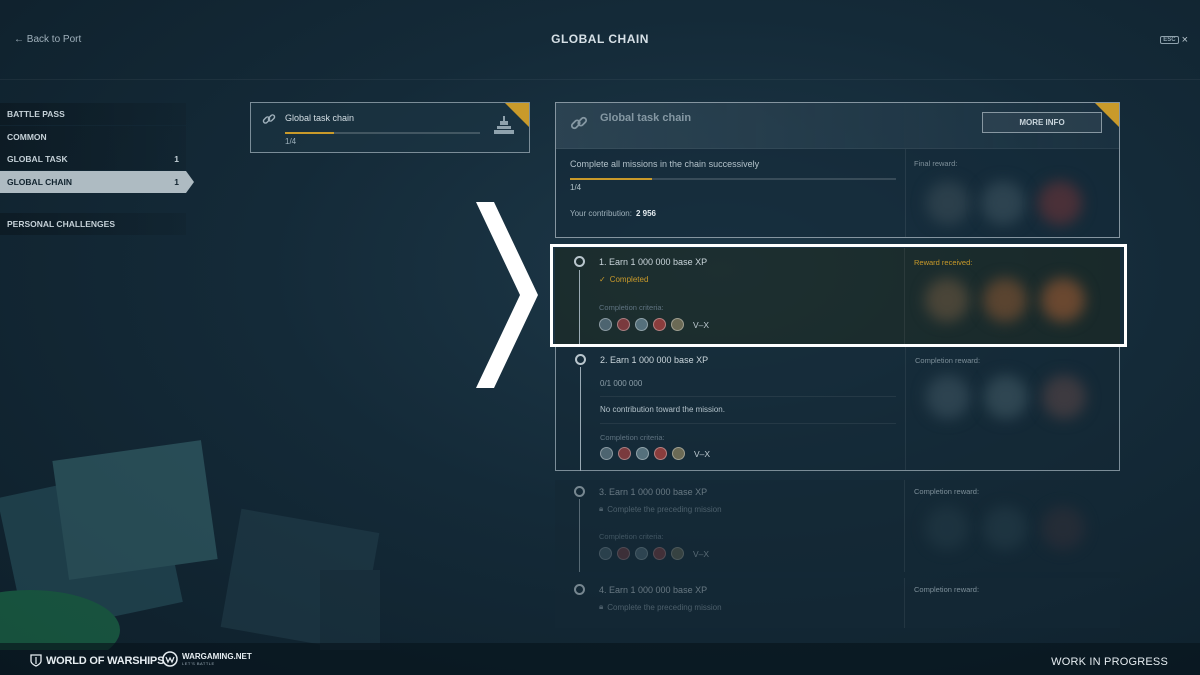 Image resolution: width=1200 pixels, height=675 pixels. What do you see at coordinates (653, 492) in the screenshot?
I see `mission-title: 3. Earn 1 000 000 base XP` at bounding box center [653, 492].